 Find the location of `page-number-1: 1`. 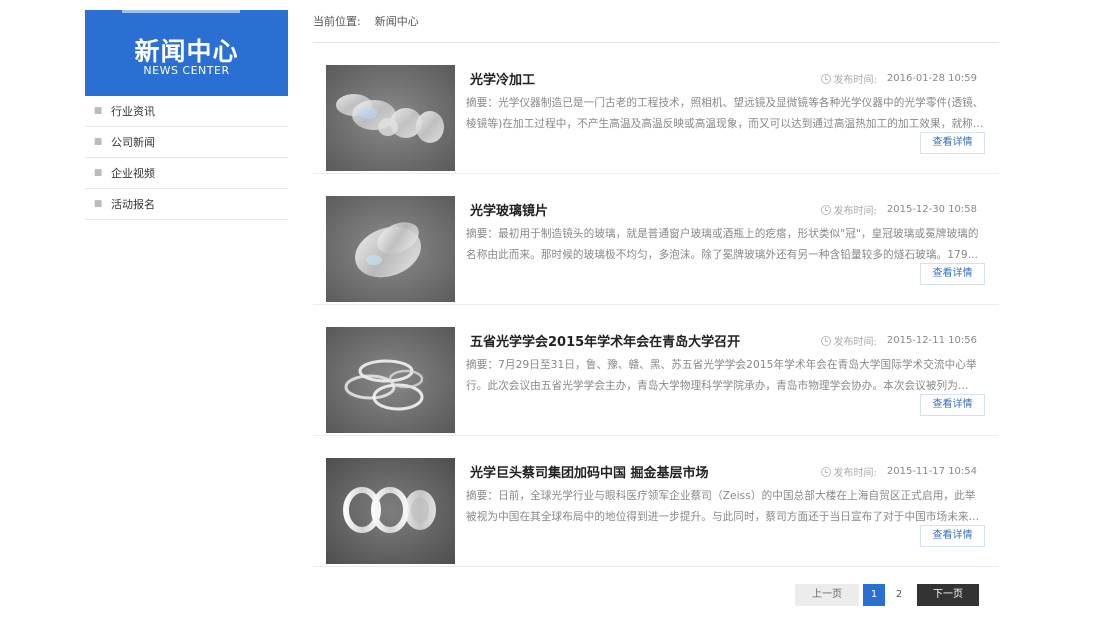

page-number-1: 1 is located at coordinates (874, 595).